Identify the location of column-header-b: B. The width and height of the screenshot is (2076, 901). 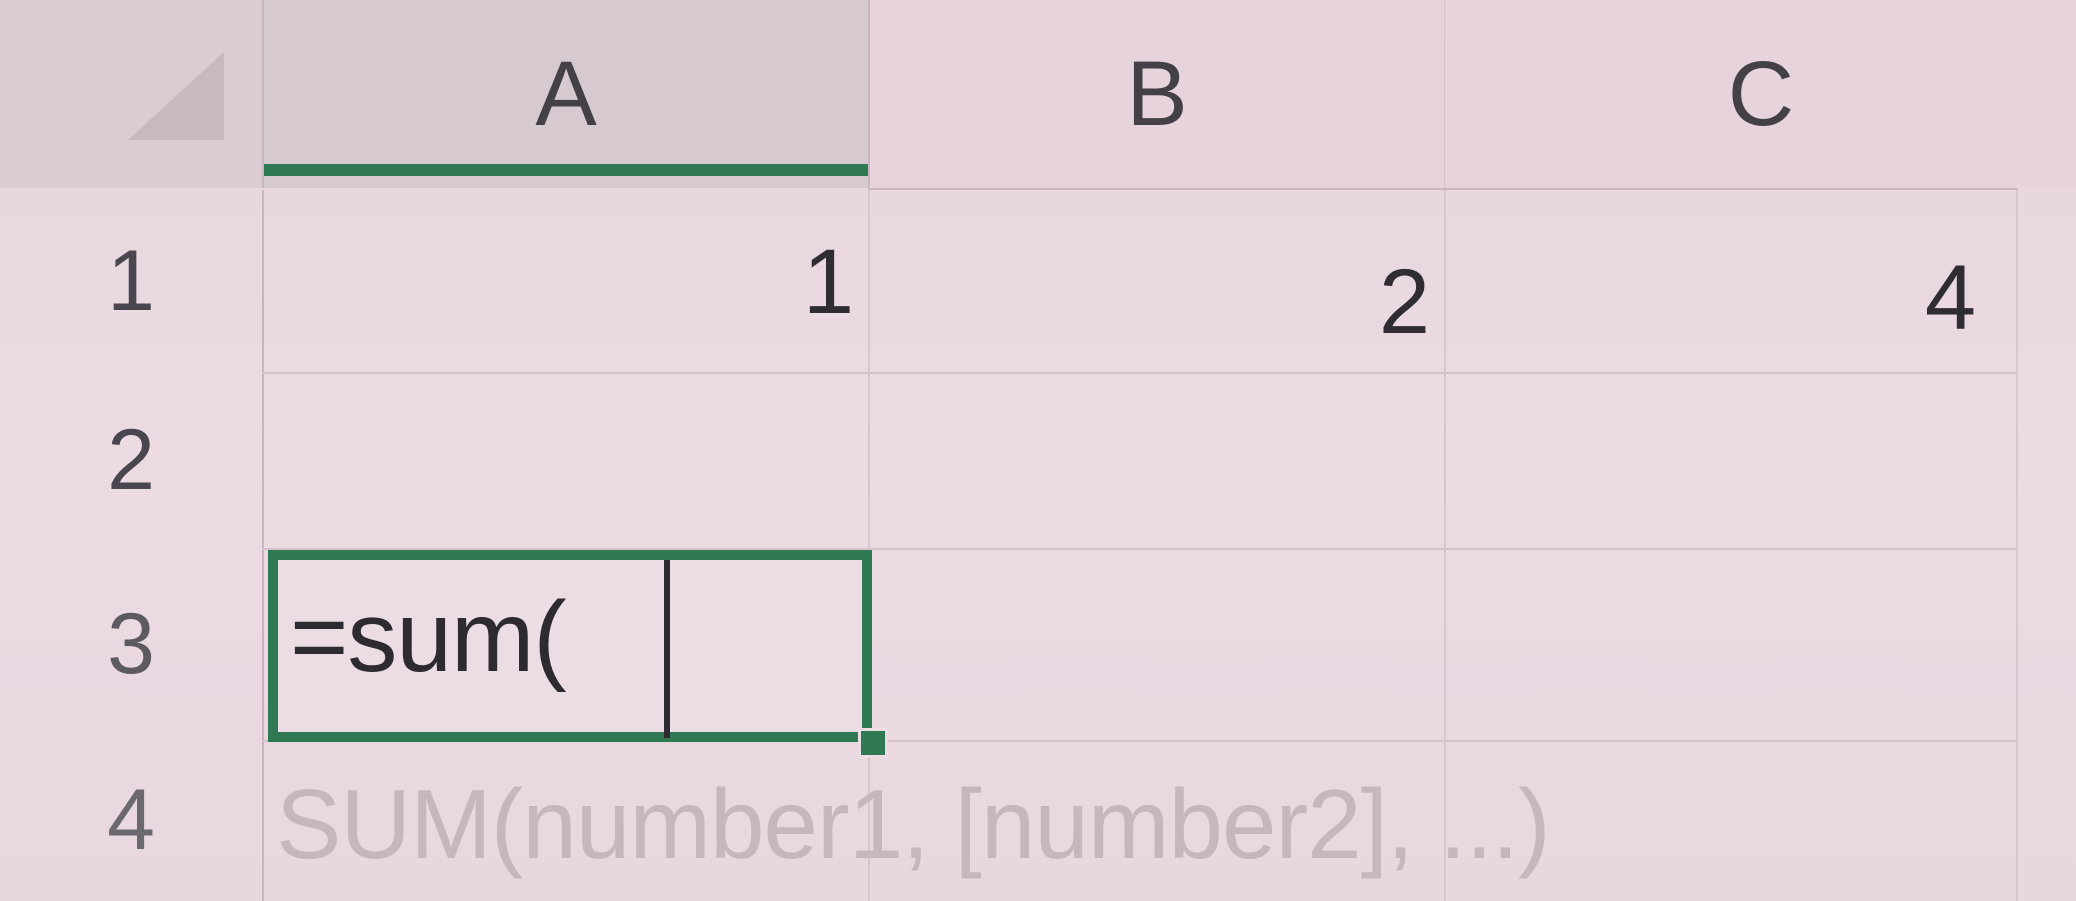
(1157, 94).